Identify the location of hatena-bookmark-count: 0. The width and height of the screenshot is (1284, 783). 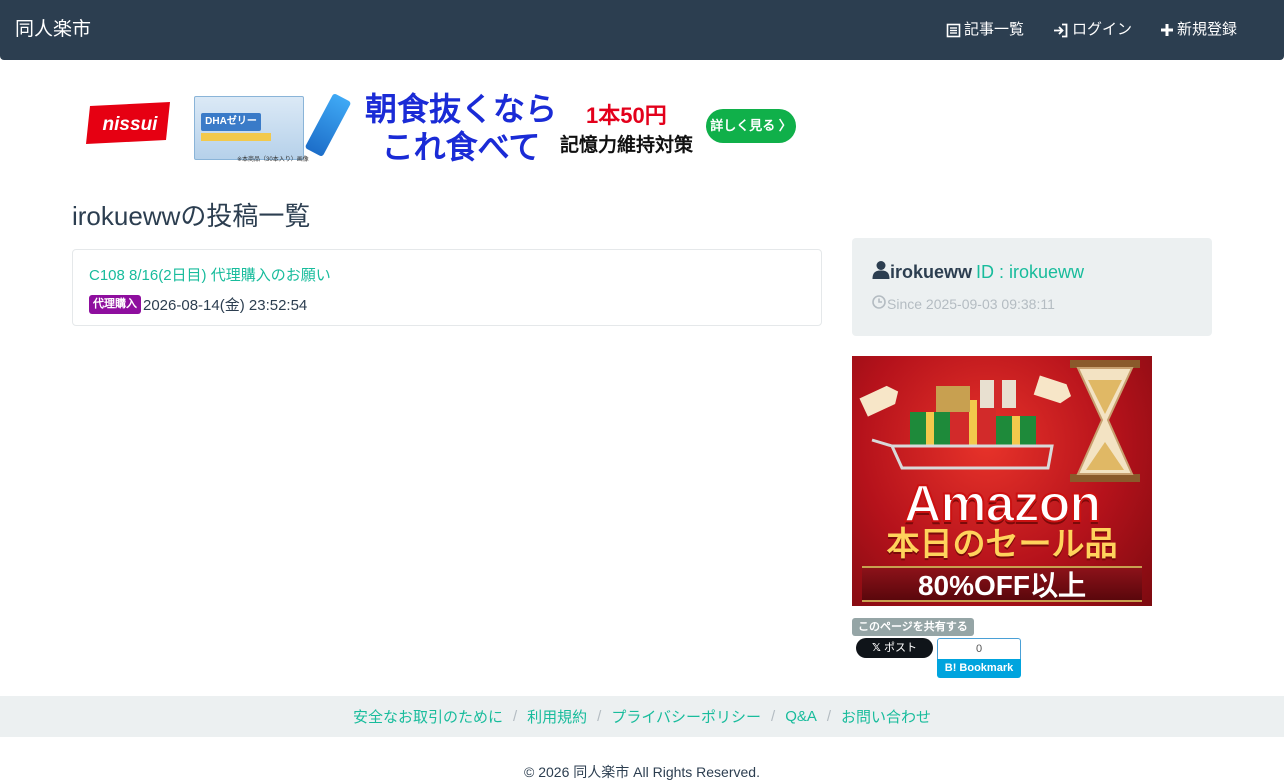
(979, 648).